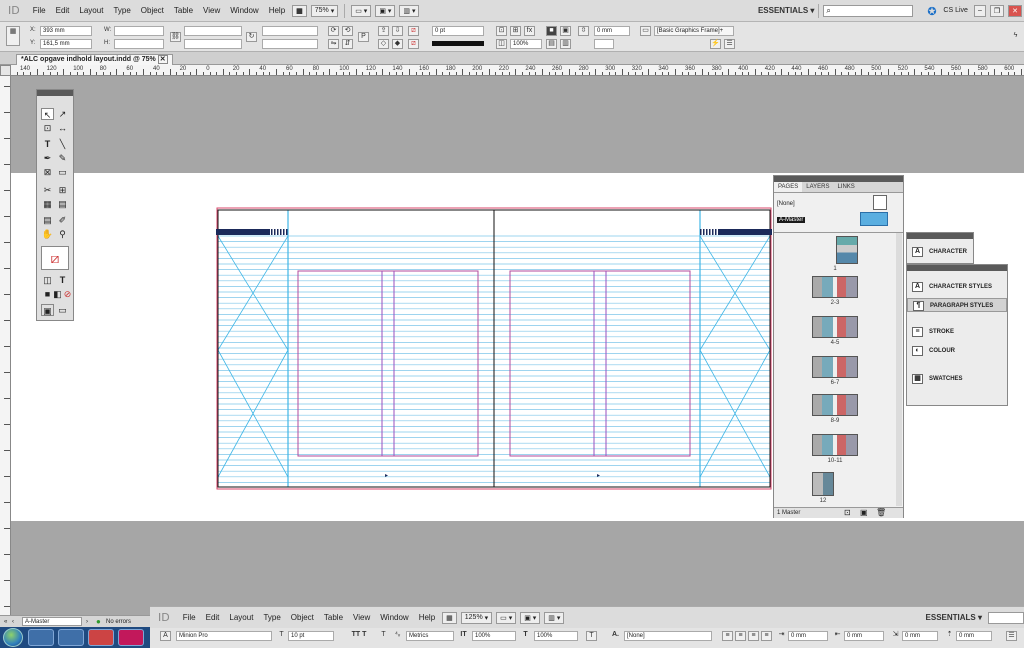  Describe the element at coordinates (47, 114) in the screenshot. I see `selection-tool-icon: ↖` at that location.